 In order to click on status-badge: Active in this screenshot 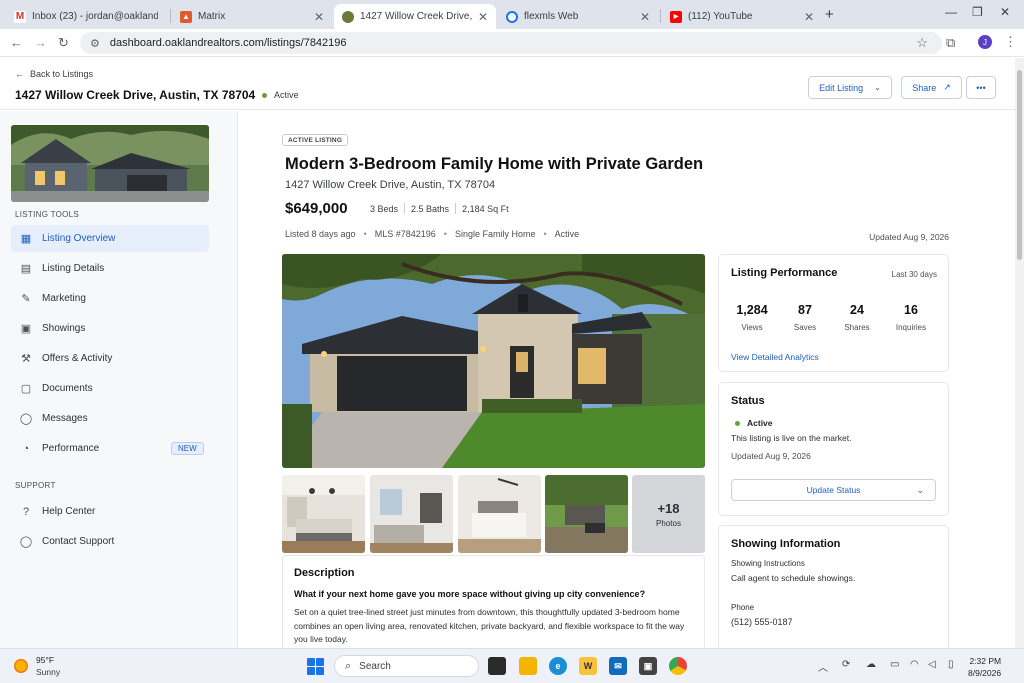, I will do `click(754, 423)`.